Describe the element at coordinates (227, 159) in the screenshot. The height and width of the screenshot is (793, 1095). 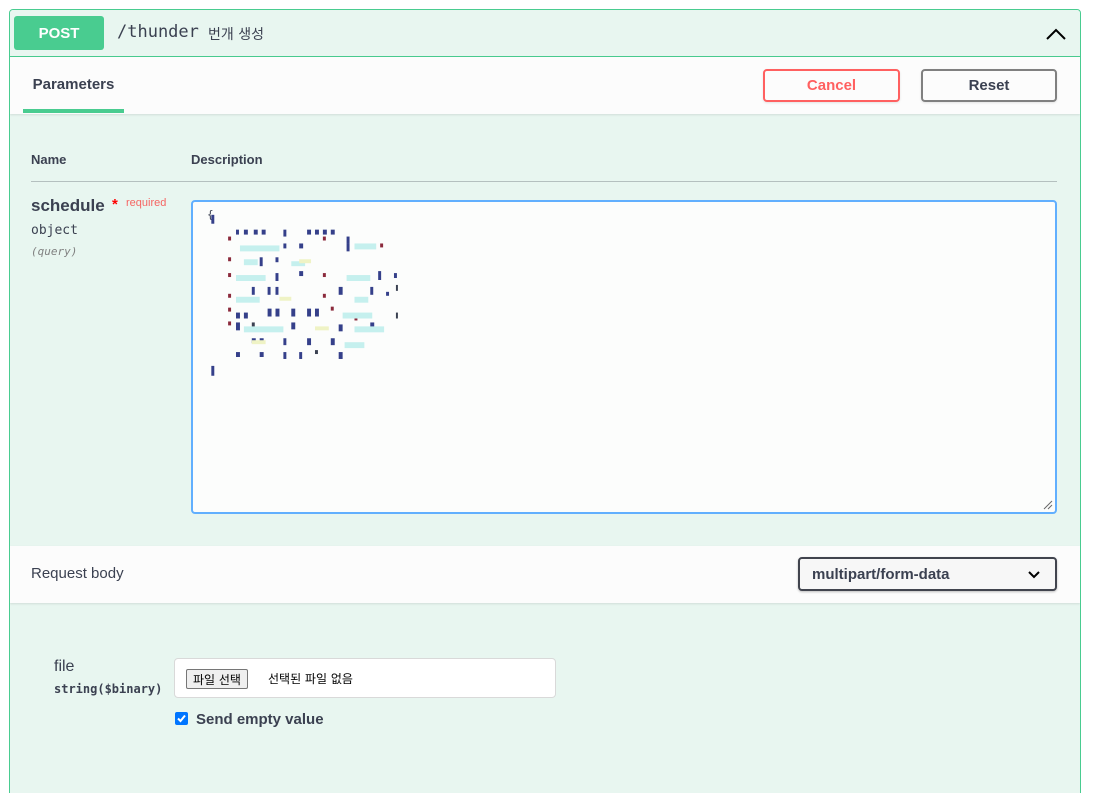
I see `column-header-description: Description` at that location.